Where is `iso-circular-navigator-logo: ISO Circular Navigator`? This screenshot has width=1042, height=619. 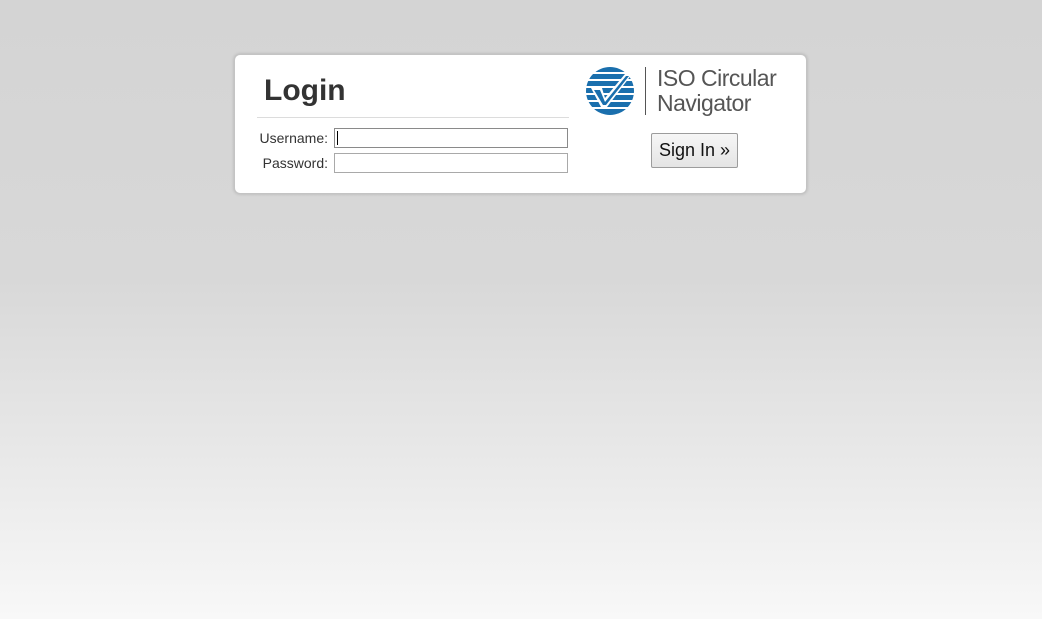
iso-circular-navigator-logo: ISO Circular Navigator is located at coordinates (685, 92).